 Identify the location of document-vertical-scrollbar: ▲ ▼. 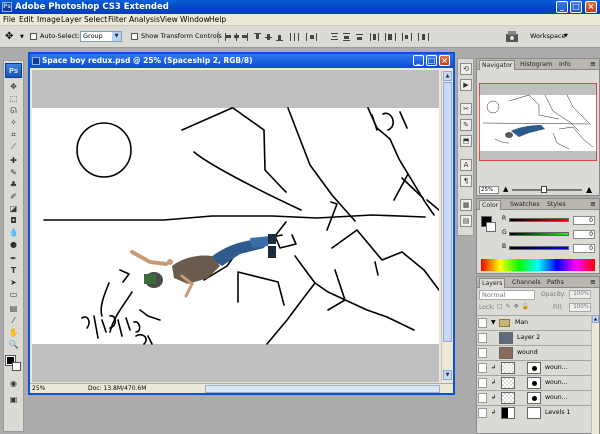
(447, 226).